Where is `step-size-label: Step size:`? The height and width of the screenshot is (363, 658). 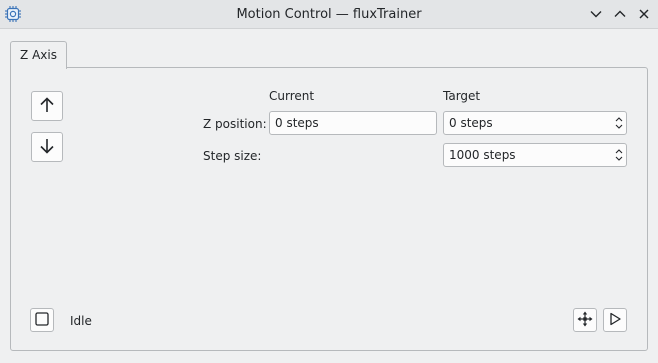 step-size-label: Step size: is located at coordinates (232, 156).